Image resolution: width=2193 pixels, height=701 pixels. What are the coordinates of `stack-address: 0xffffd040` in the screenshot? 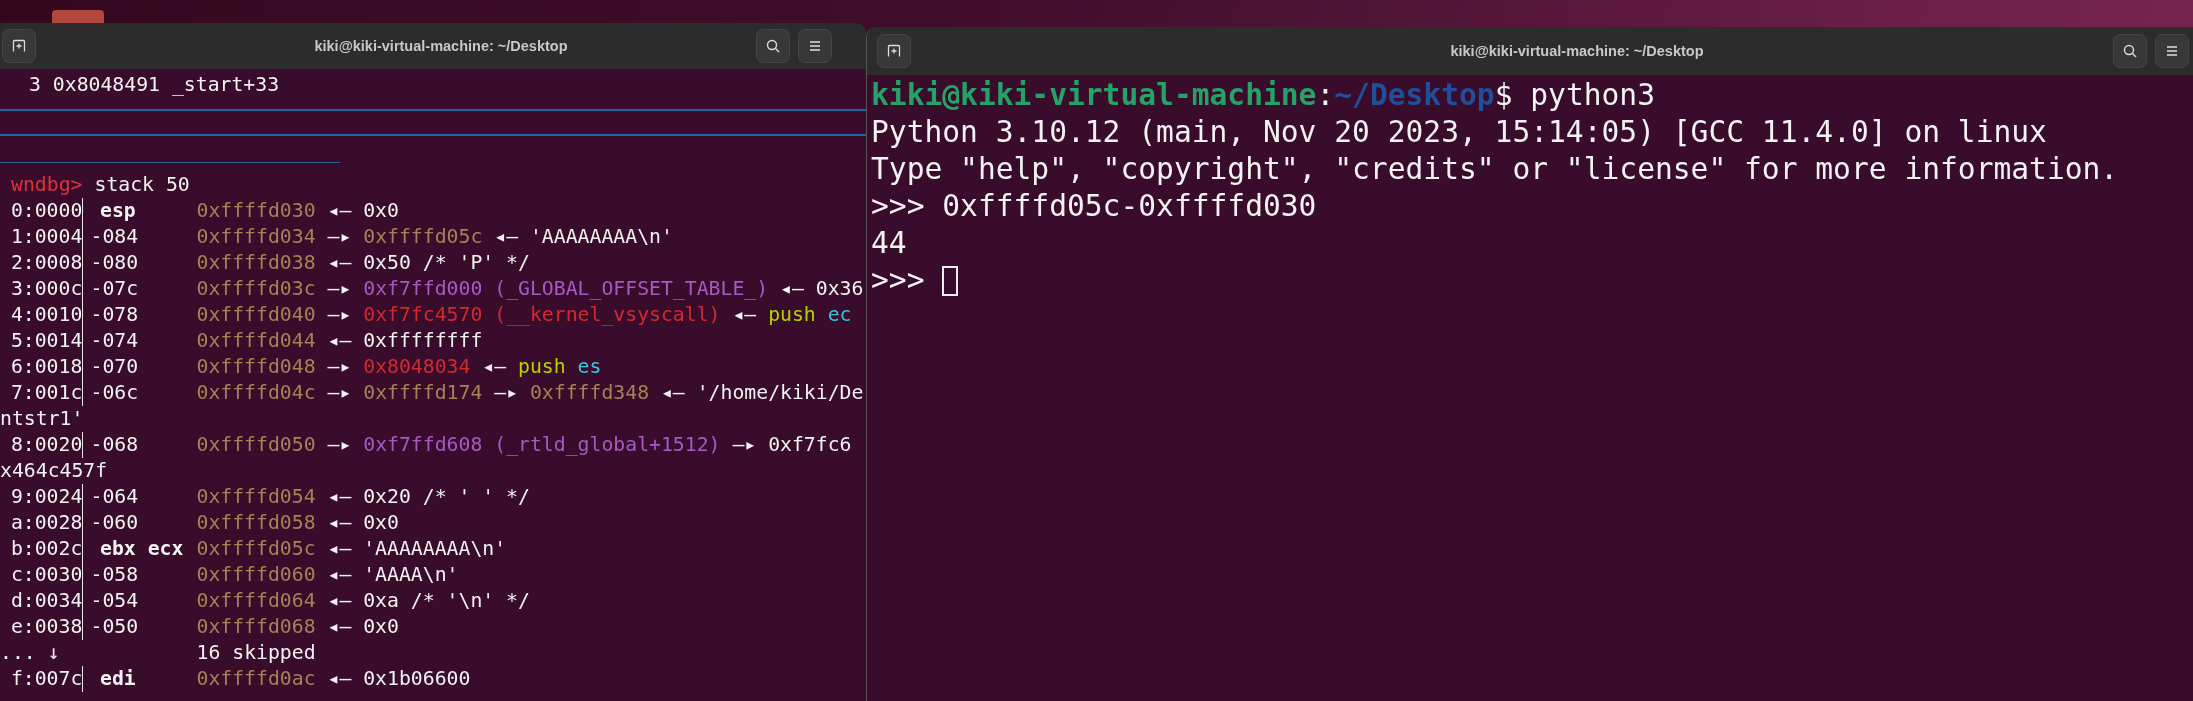 It's located at (256, 315).